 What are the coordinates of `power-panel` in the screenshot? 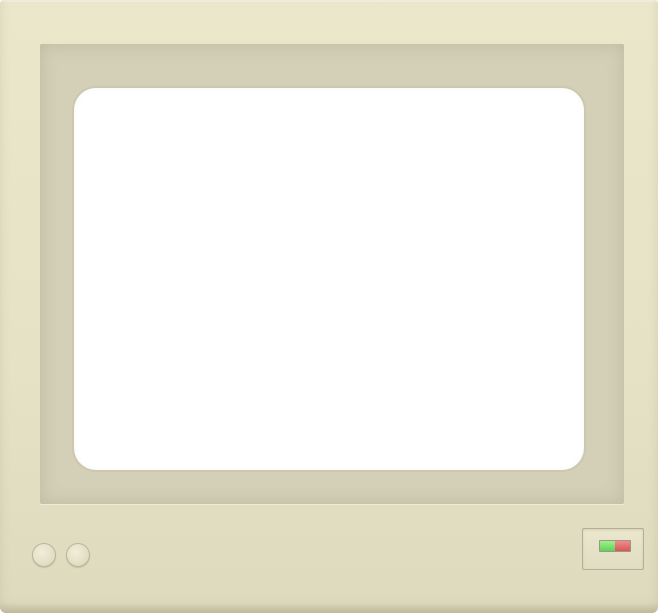 It's located at (613, 549).